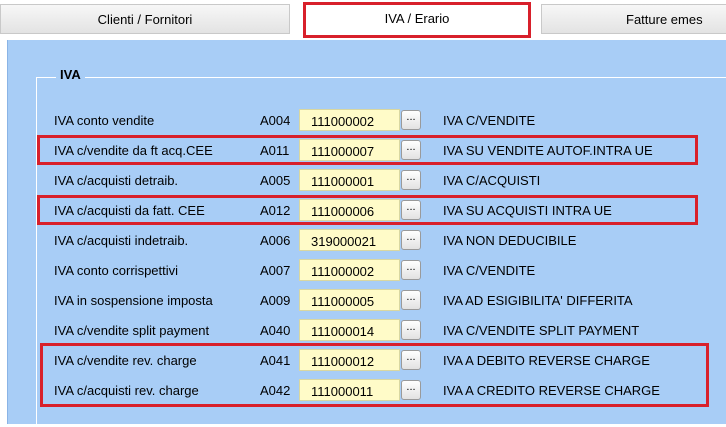 The height and width of the screenshot is (427, 726). Describe the element at coordinates (349, 240) in the screenshot. I see `account-field: 319000021` at that location.